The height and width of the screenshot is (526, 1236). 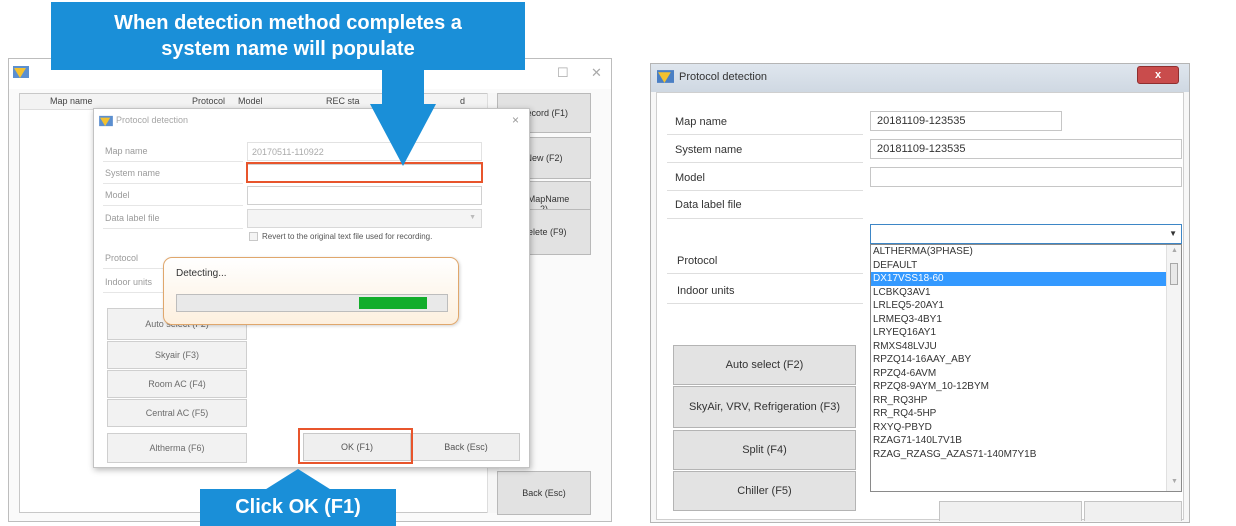 What do you see at coordinates (403, 112) in the screenshot?
I see `callout-arrow-down-icon` at bounding box center [403, 112].